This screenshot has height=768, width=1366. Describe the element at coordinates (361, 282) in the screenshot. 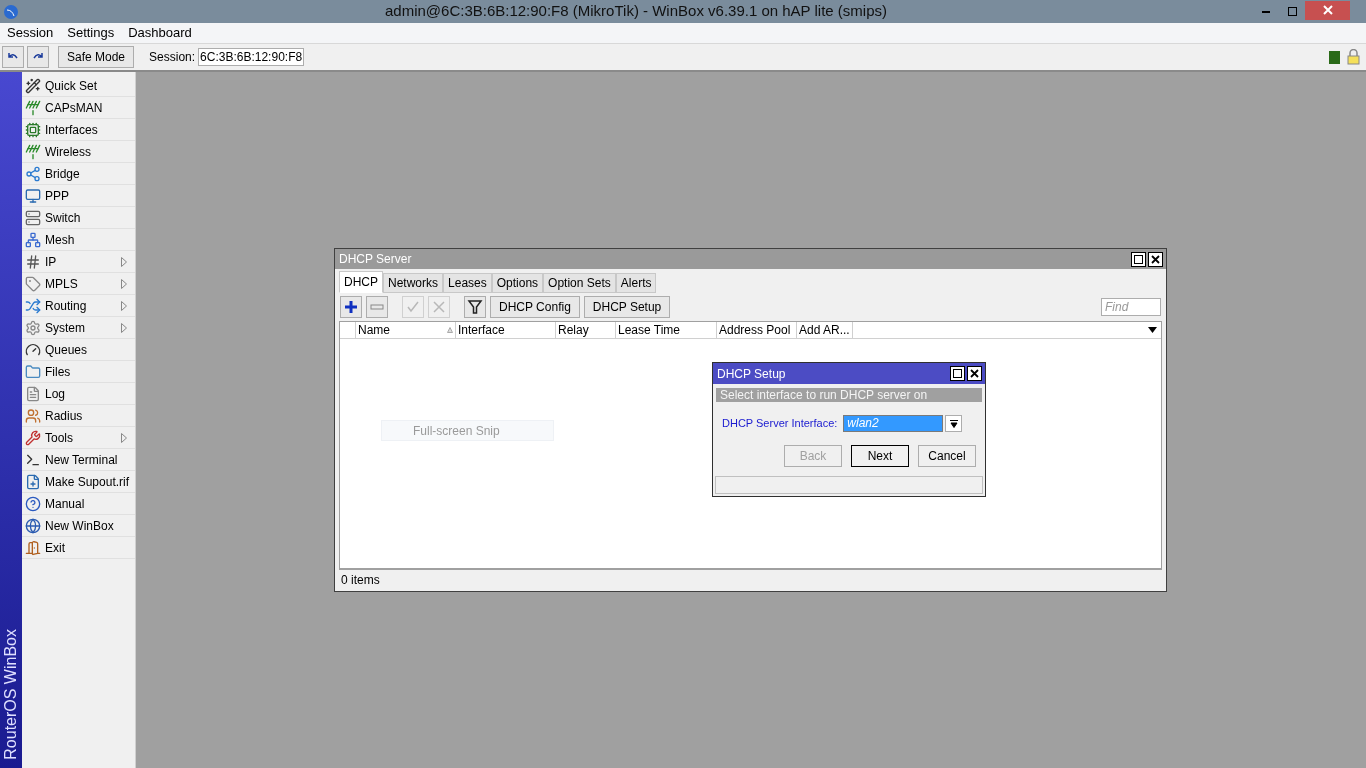

I see `tab: DHCP` at that location.